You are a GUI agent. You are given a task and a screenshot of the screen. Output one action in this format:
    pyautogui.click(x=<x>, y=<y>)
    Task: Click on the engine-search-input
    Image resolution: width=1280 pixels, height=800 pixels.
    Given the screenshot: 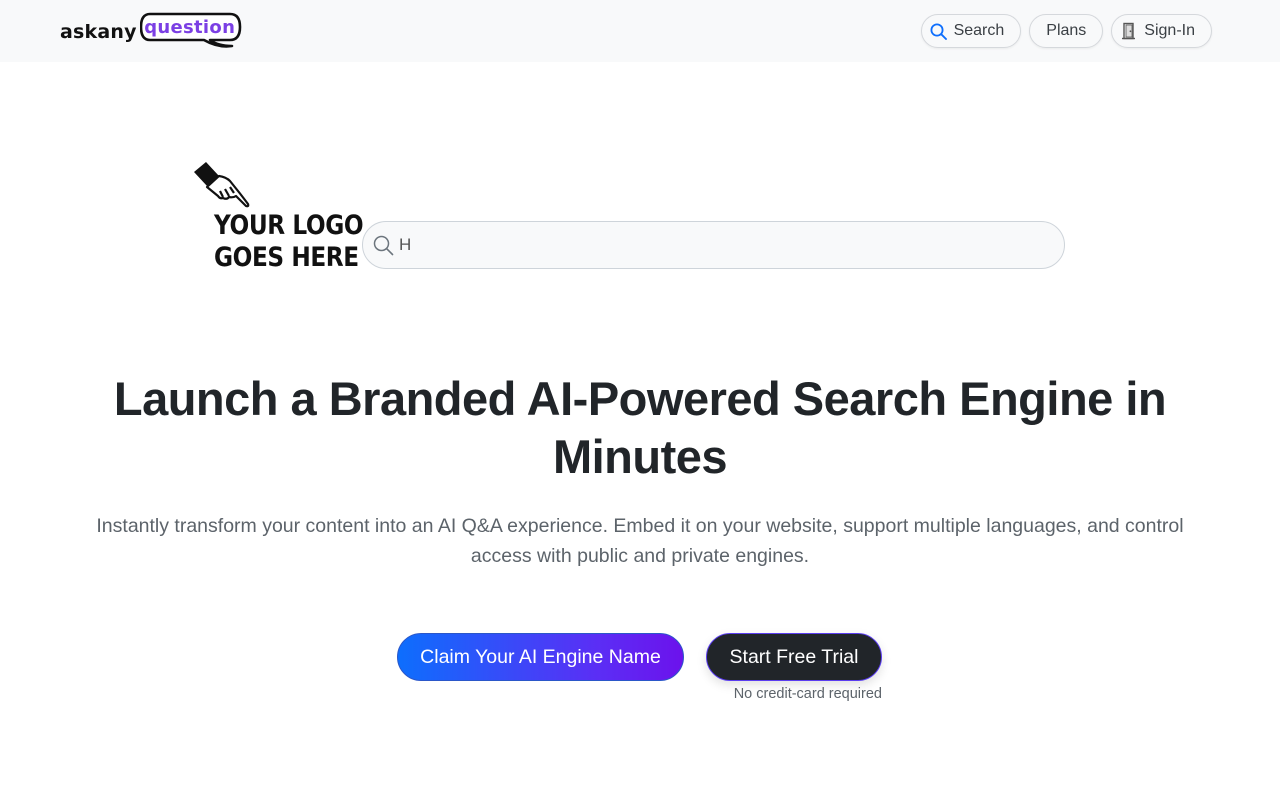 What is the action you would take?
    pyautogui.click(x=713, y=245)
    